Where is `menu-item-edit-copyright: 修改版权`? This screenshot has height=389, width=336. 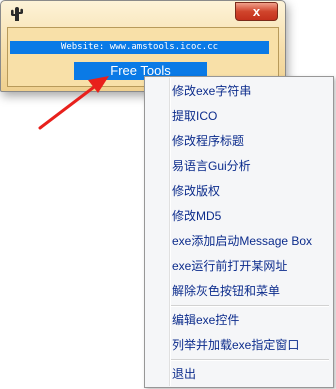 menu-item-edit-copyright: 修改版权 is located at coordinates (250, 191).